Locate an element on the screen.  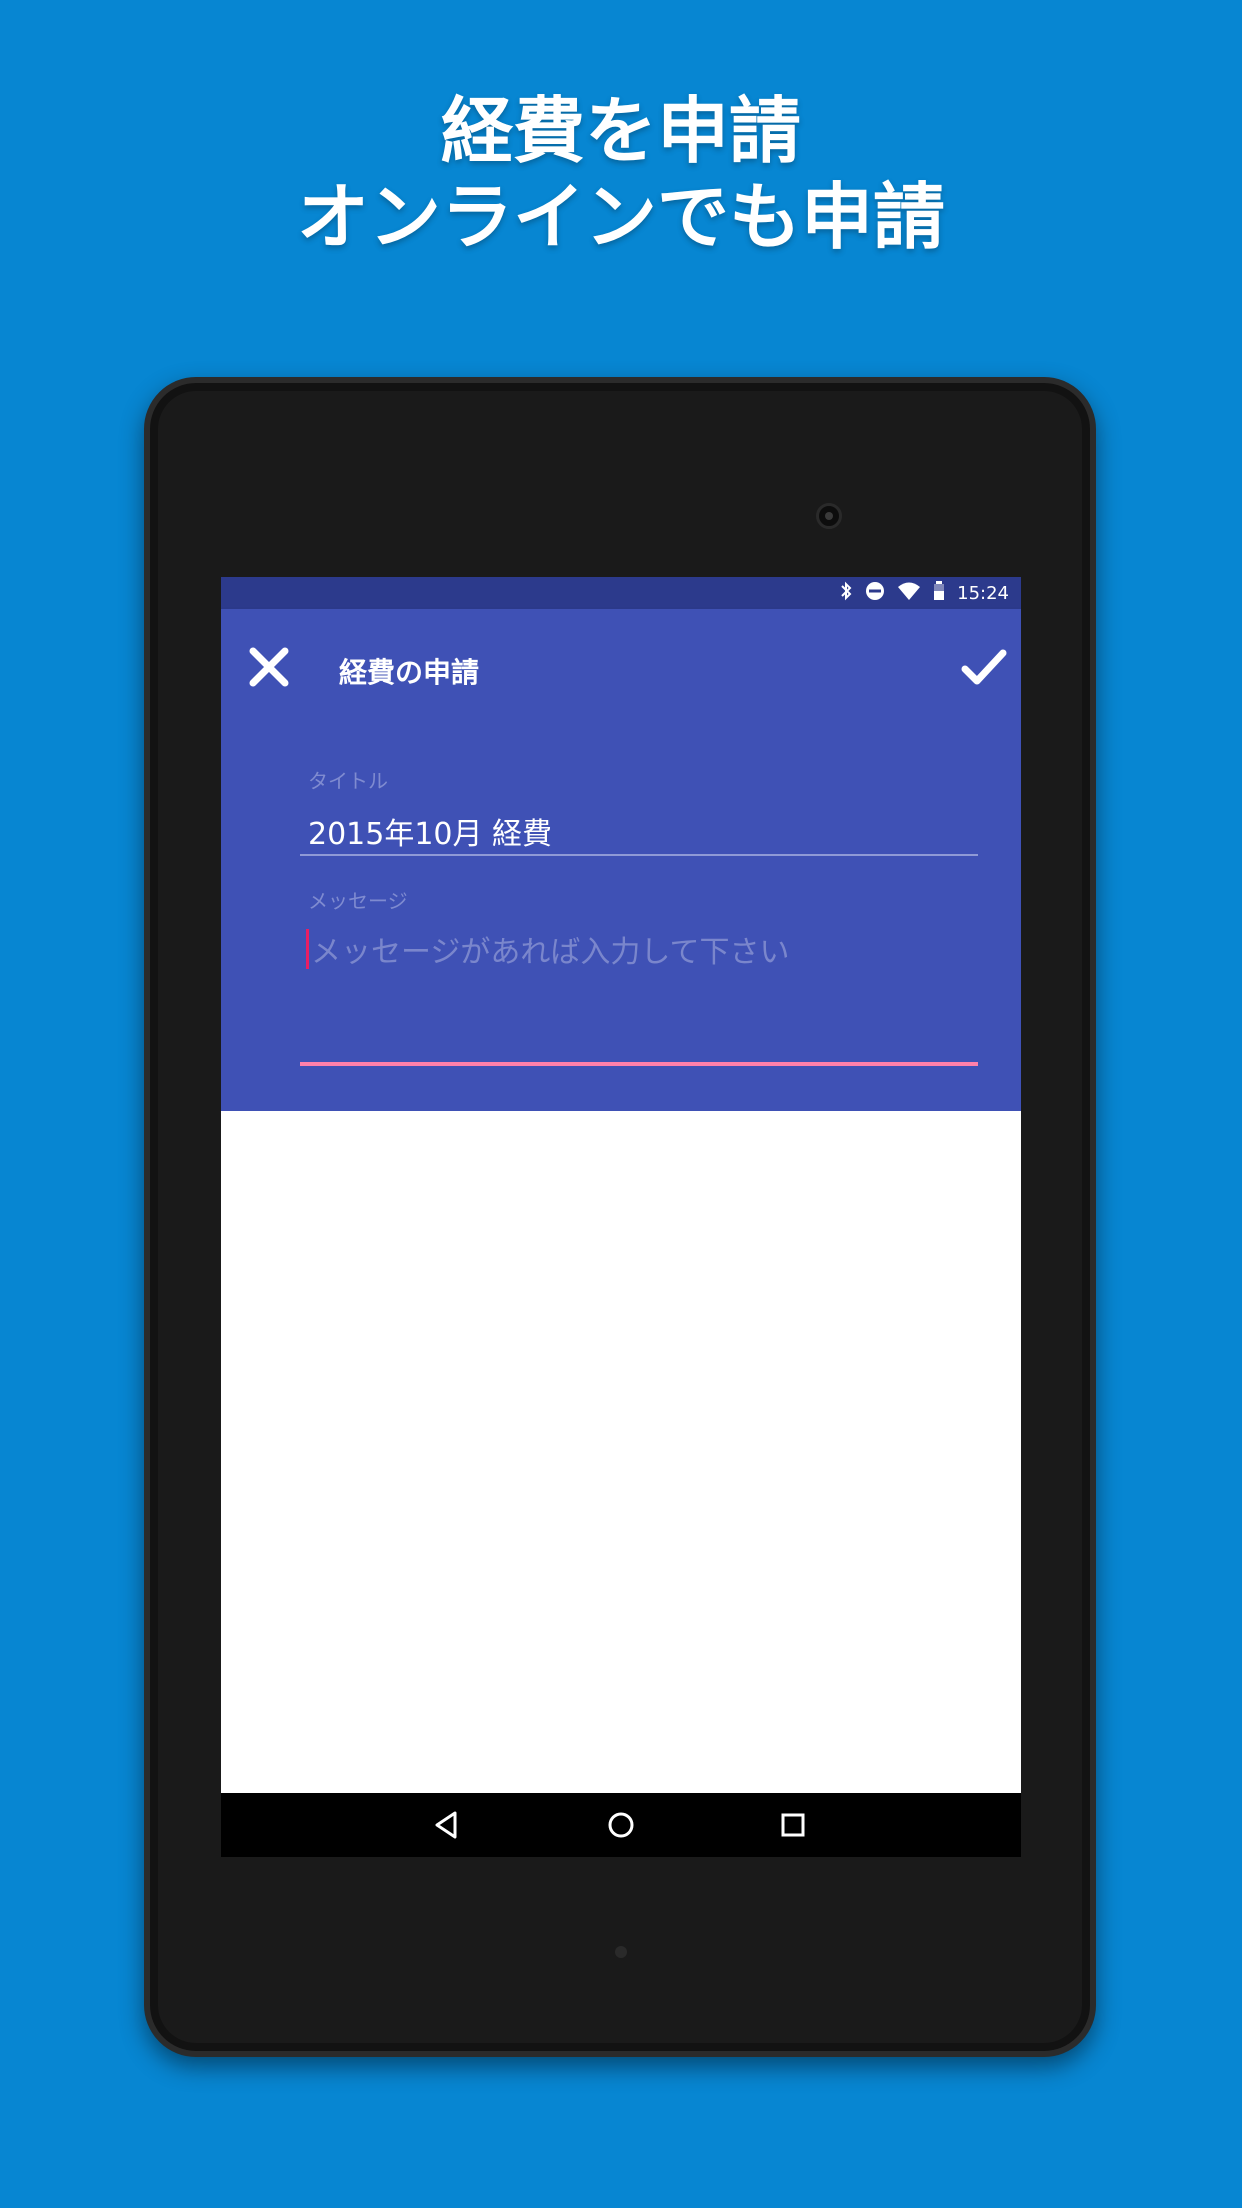
home-button is located at coordinates (621, 1825).